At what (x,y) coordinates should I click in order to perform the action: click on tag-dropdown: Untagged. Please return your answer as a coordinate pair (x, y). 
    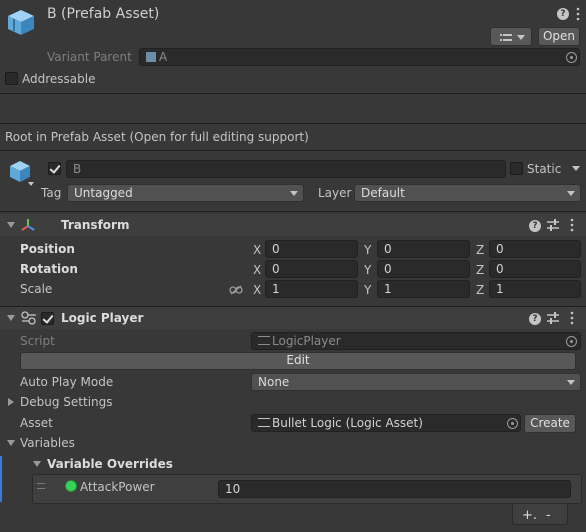
    Looking at the image, I should click on (185, 193).